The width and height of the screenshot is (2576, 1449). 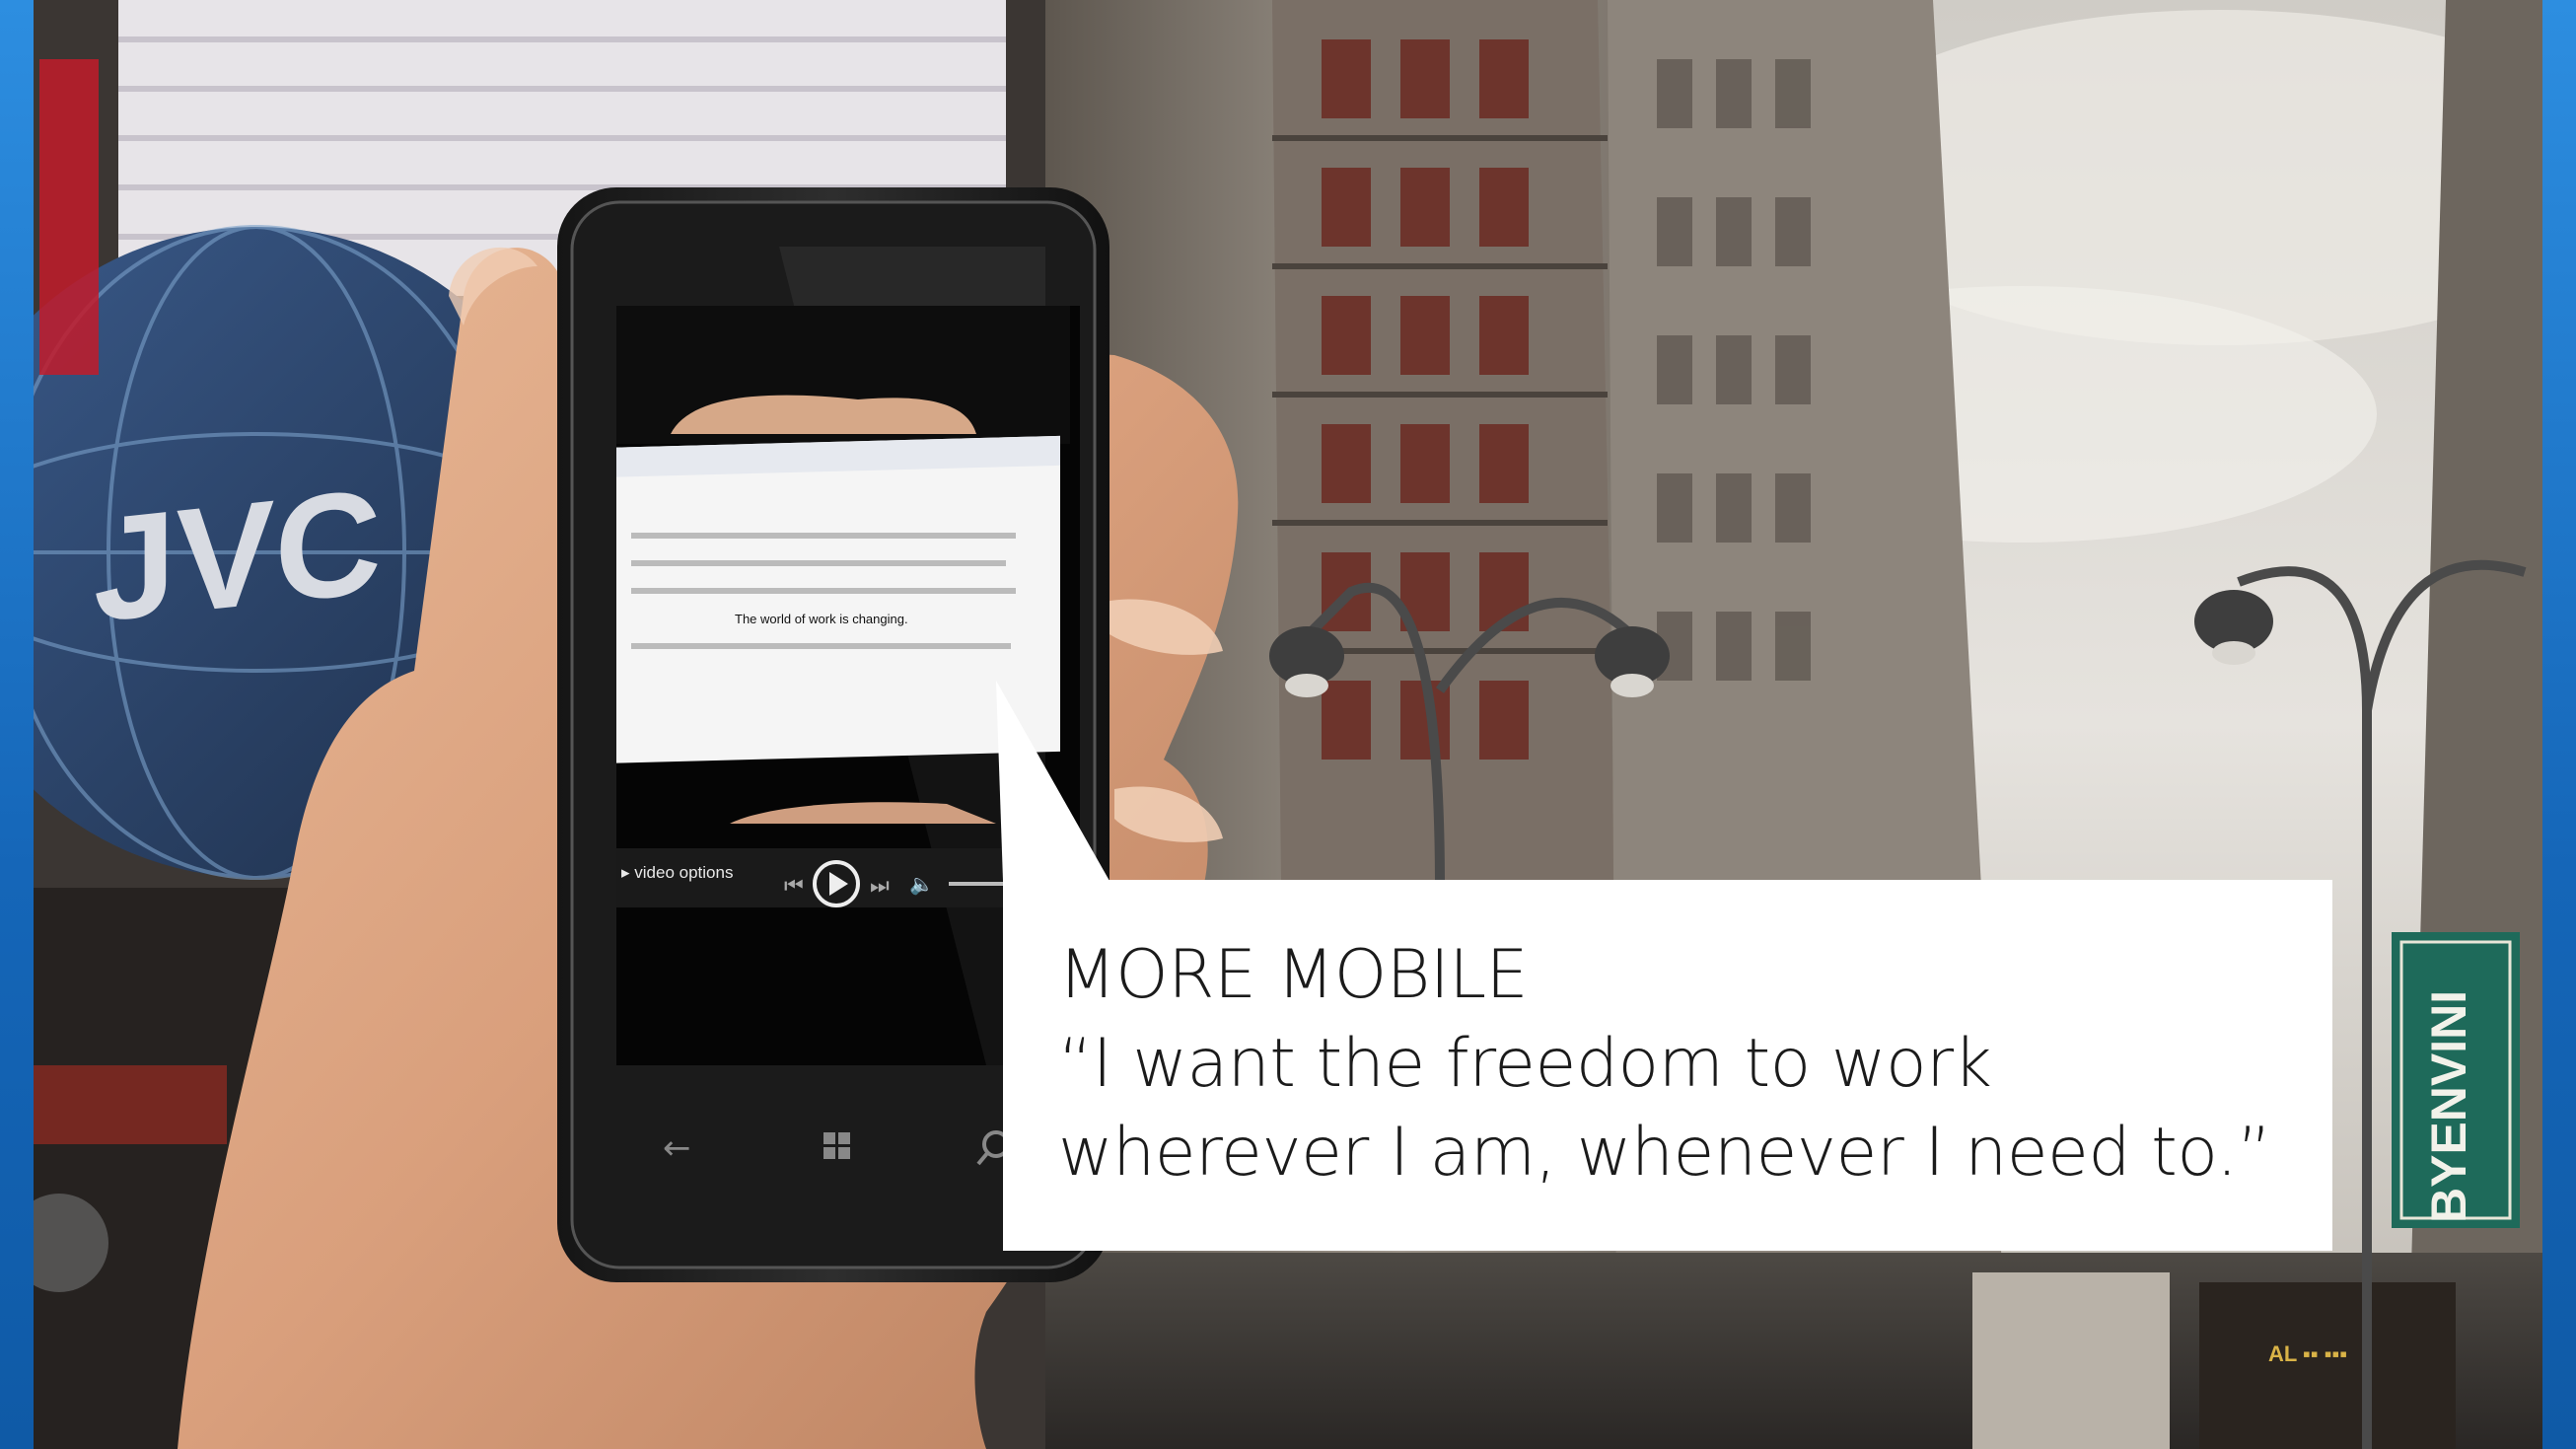 What do you see at coordinates (677, 872) in the screenshot?
I see `video-options-label: ▸ video options` at bounding box center [677, 872].